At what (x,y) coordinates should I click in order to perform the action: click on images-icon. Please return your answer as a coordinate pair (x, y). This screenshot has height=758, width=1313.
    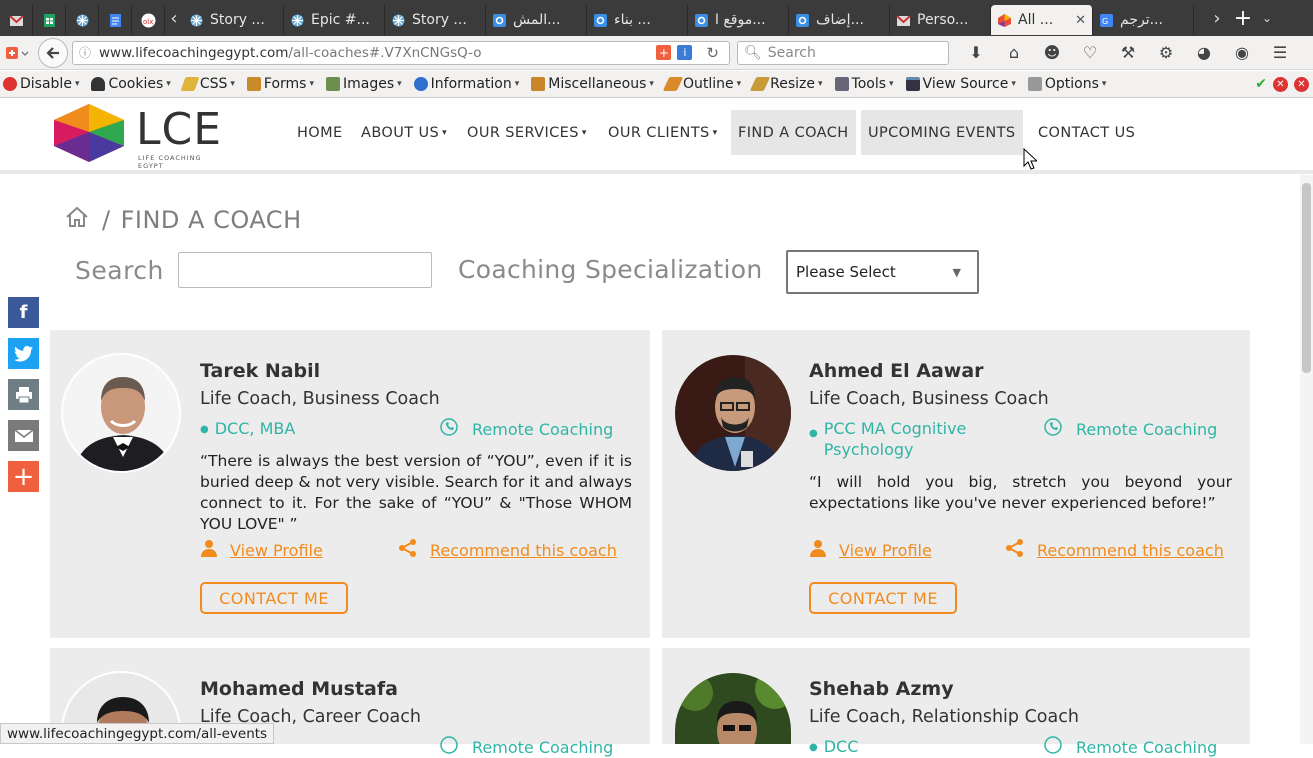
    Looking at the image, I should click on (333, 84).